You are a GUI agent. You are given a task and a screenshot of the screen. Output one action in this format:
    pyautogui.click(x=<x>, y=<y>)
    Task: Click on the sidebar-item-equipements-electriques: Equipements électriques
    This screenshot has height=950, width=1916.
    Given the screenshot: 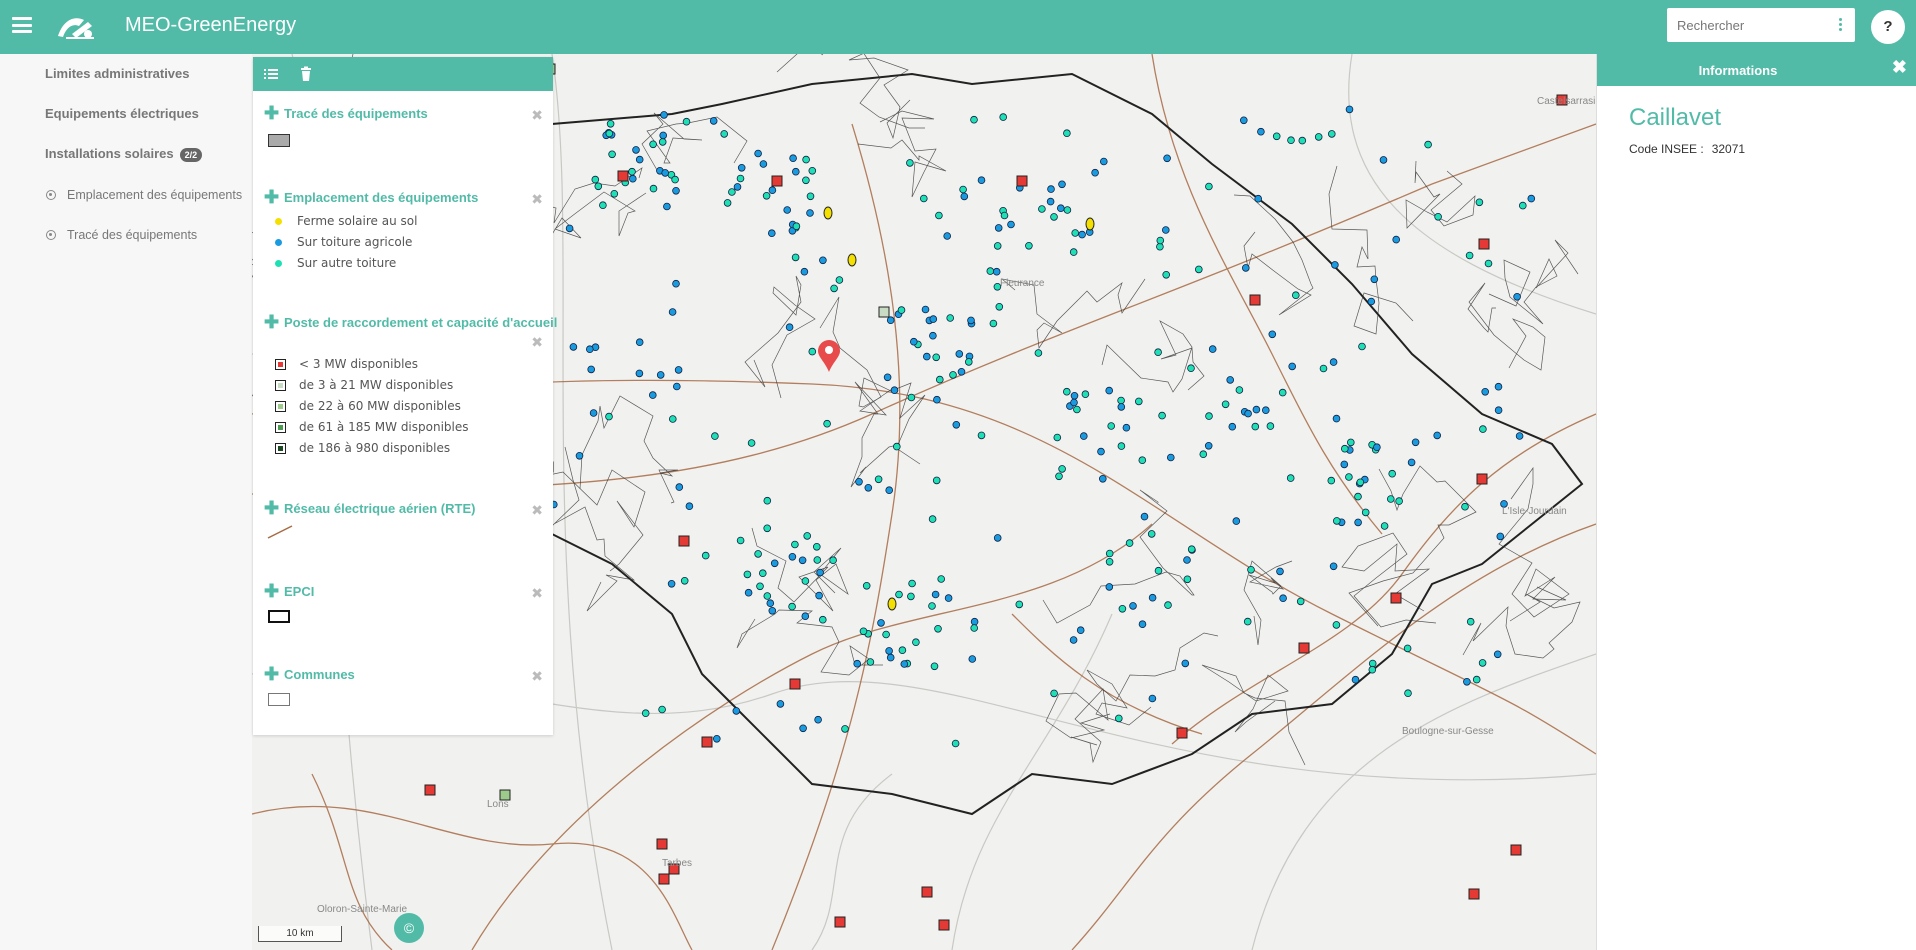 What is the action you would take?
    pyautogui.click(x=122, y=113)
    